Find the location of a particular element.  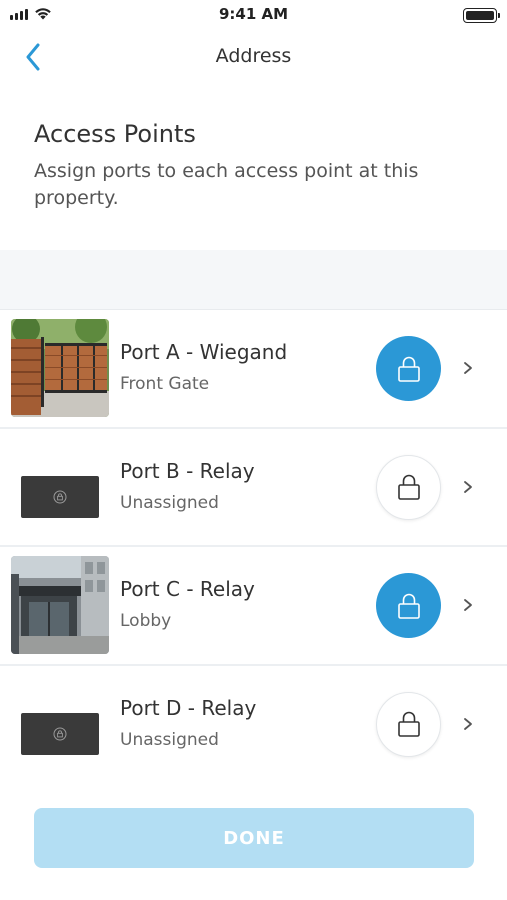

port-title: Port B - Relay is located at coordinates (187, 470).